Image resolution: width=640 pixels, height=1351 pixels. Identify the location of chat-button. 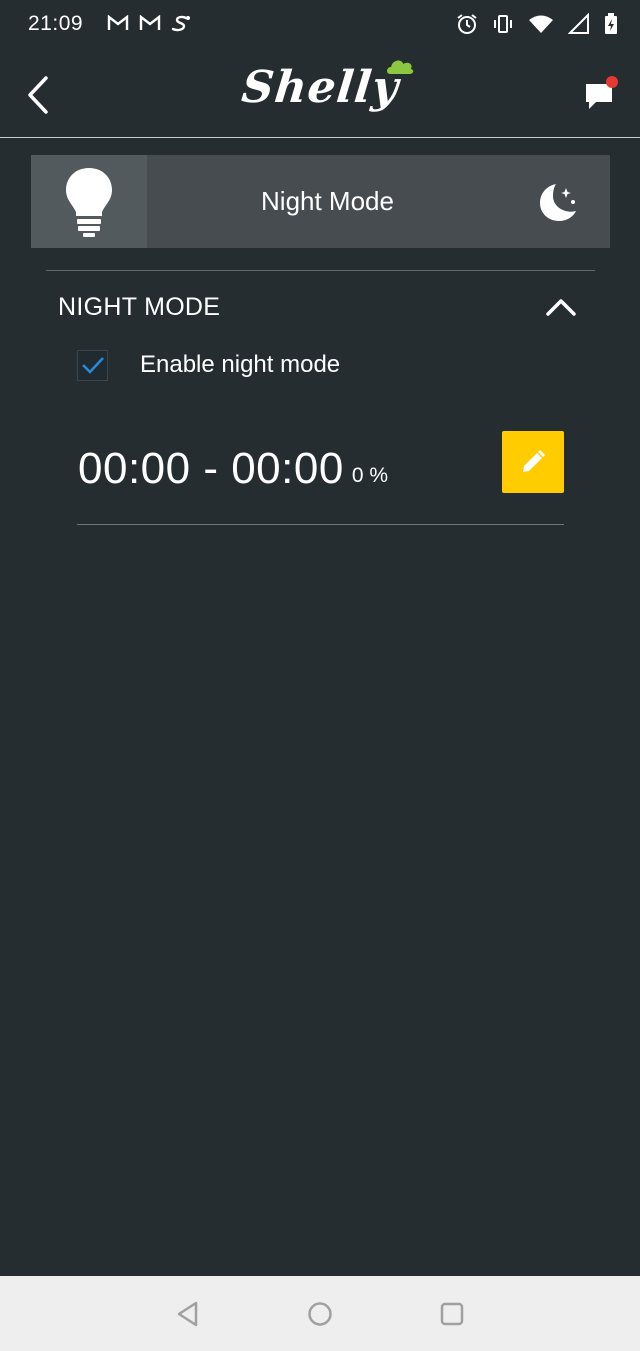
(602, 94).